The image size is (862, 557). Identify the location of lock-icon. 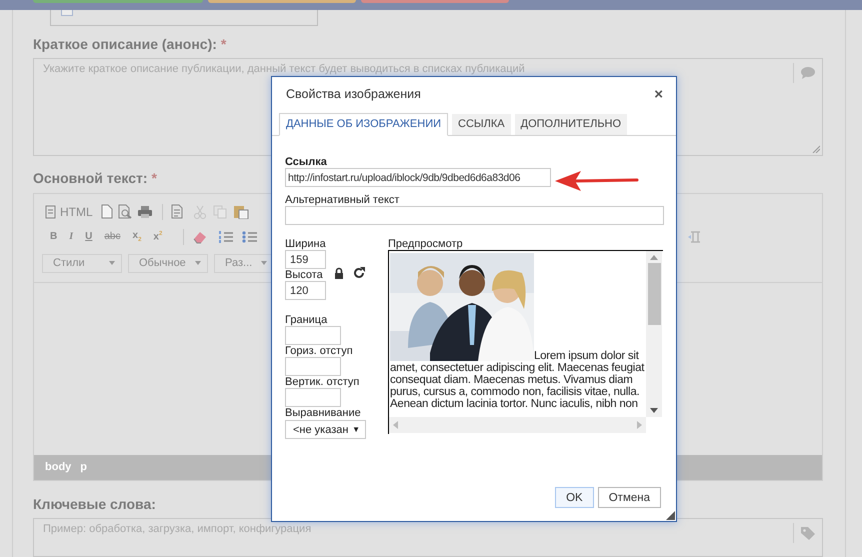
(339, 273).